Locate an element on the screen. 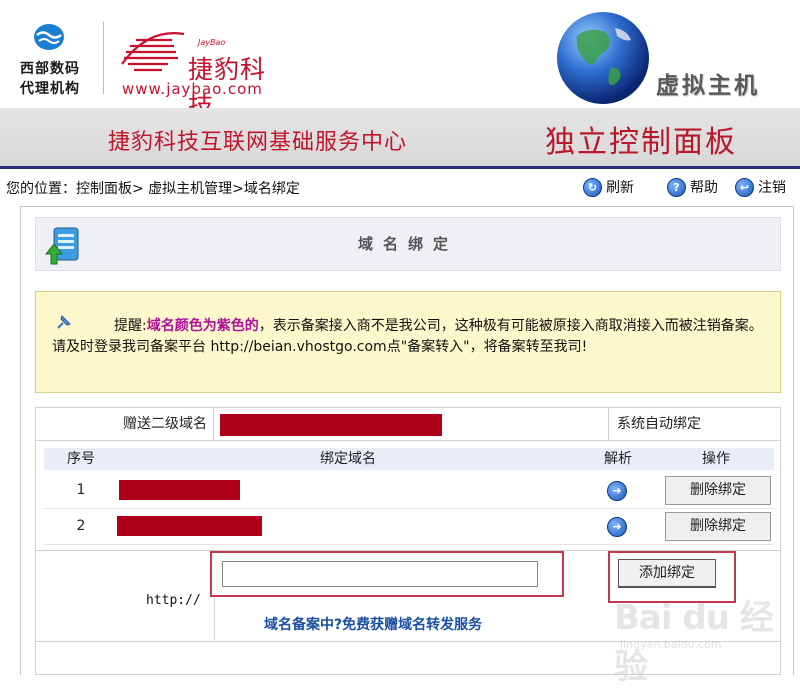  west-logo-line1: 西部数码 is located at coordinates (50, 69).